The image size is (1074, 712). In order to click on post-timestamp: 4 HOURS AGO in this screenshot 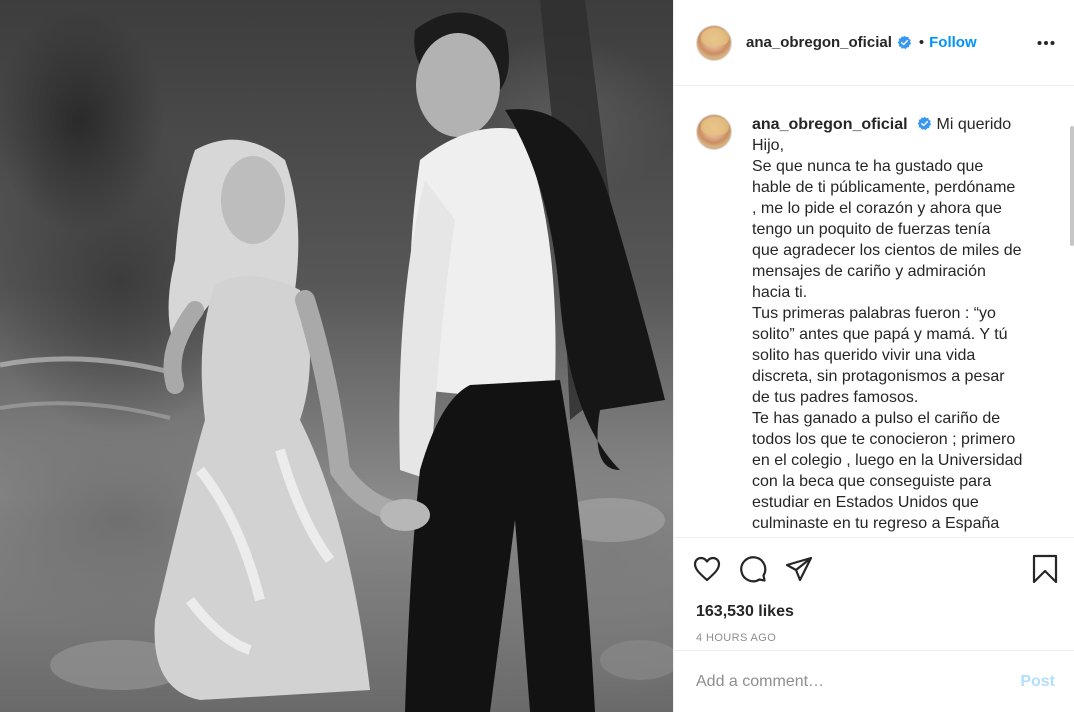, I will do `click(874, 640)`.